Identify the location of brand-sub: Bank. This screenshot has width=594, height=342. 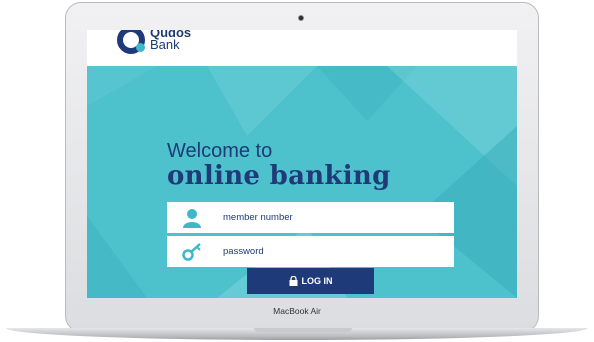
(165, 44).